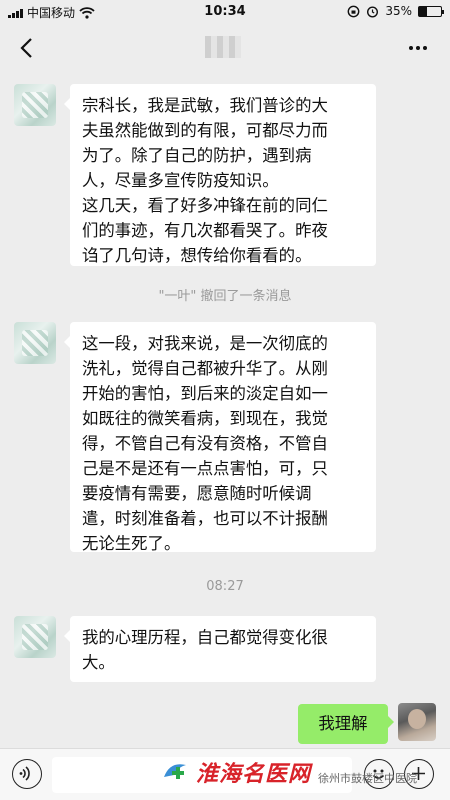 Image resolution: width=450 pixels, height=800 pixels. I want to click on message-bubble-3: 我的心理历程，自己都觉得变化很 大。, so click(220, 649).